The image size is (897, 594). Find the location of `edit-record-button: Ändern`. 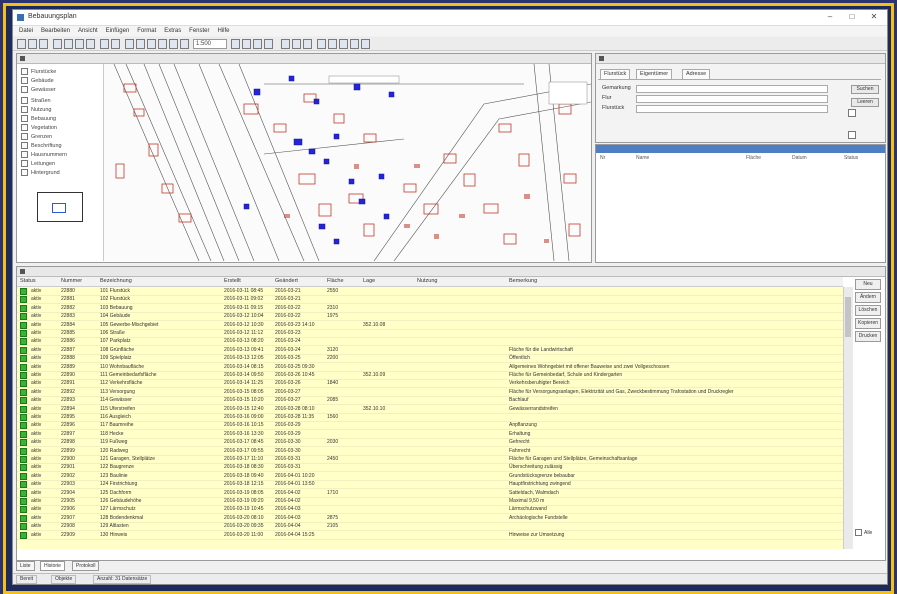

edit-record-button: Ändern is located at coordinates (868, 297).